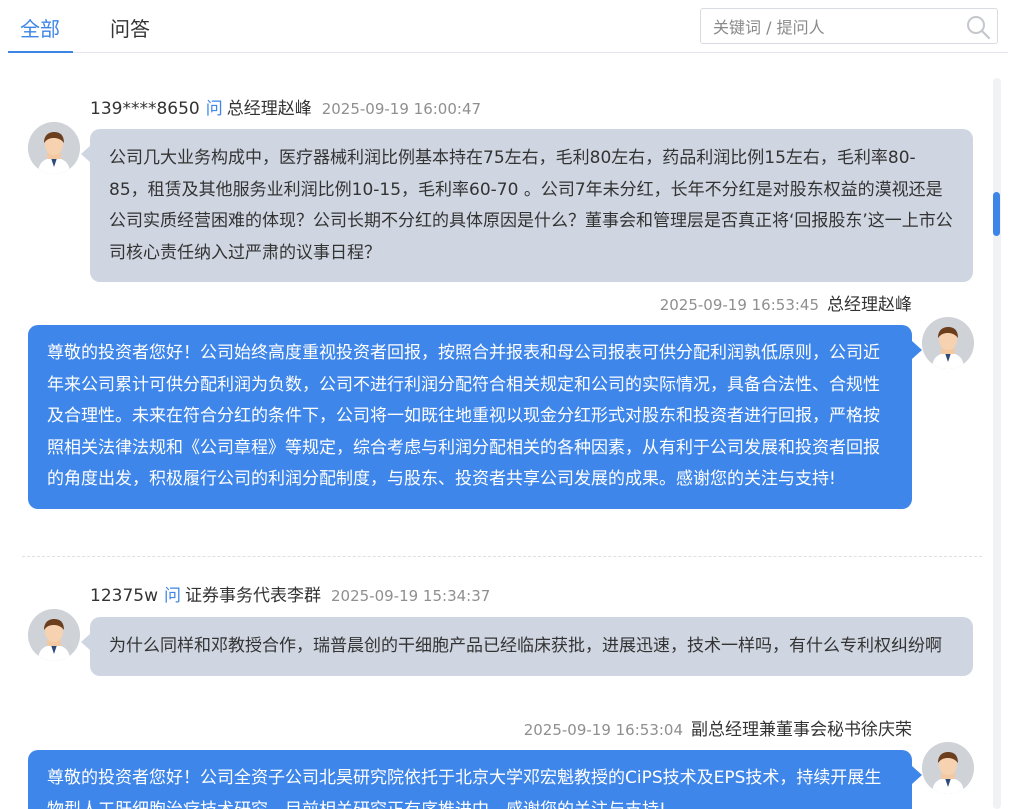  Describe the element at coordinates (410, 596) in the screenshot. I see `question-time: 2025-09-19 15:34:37` at that location.